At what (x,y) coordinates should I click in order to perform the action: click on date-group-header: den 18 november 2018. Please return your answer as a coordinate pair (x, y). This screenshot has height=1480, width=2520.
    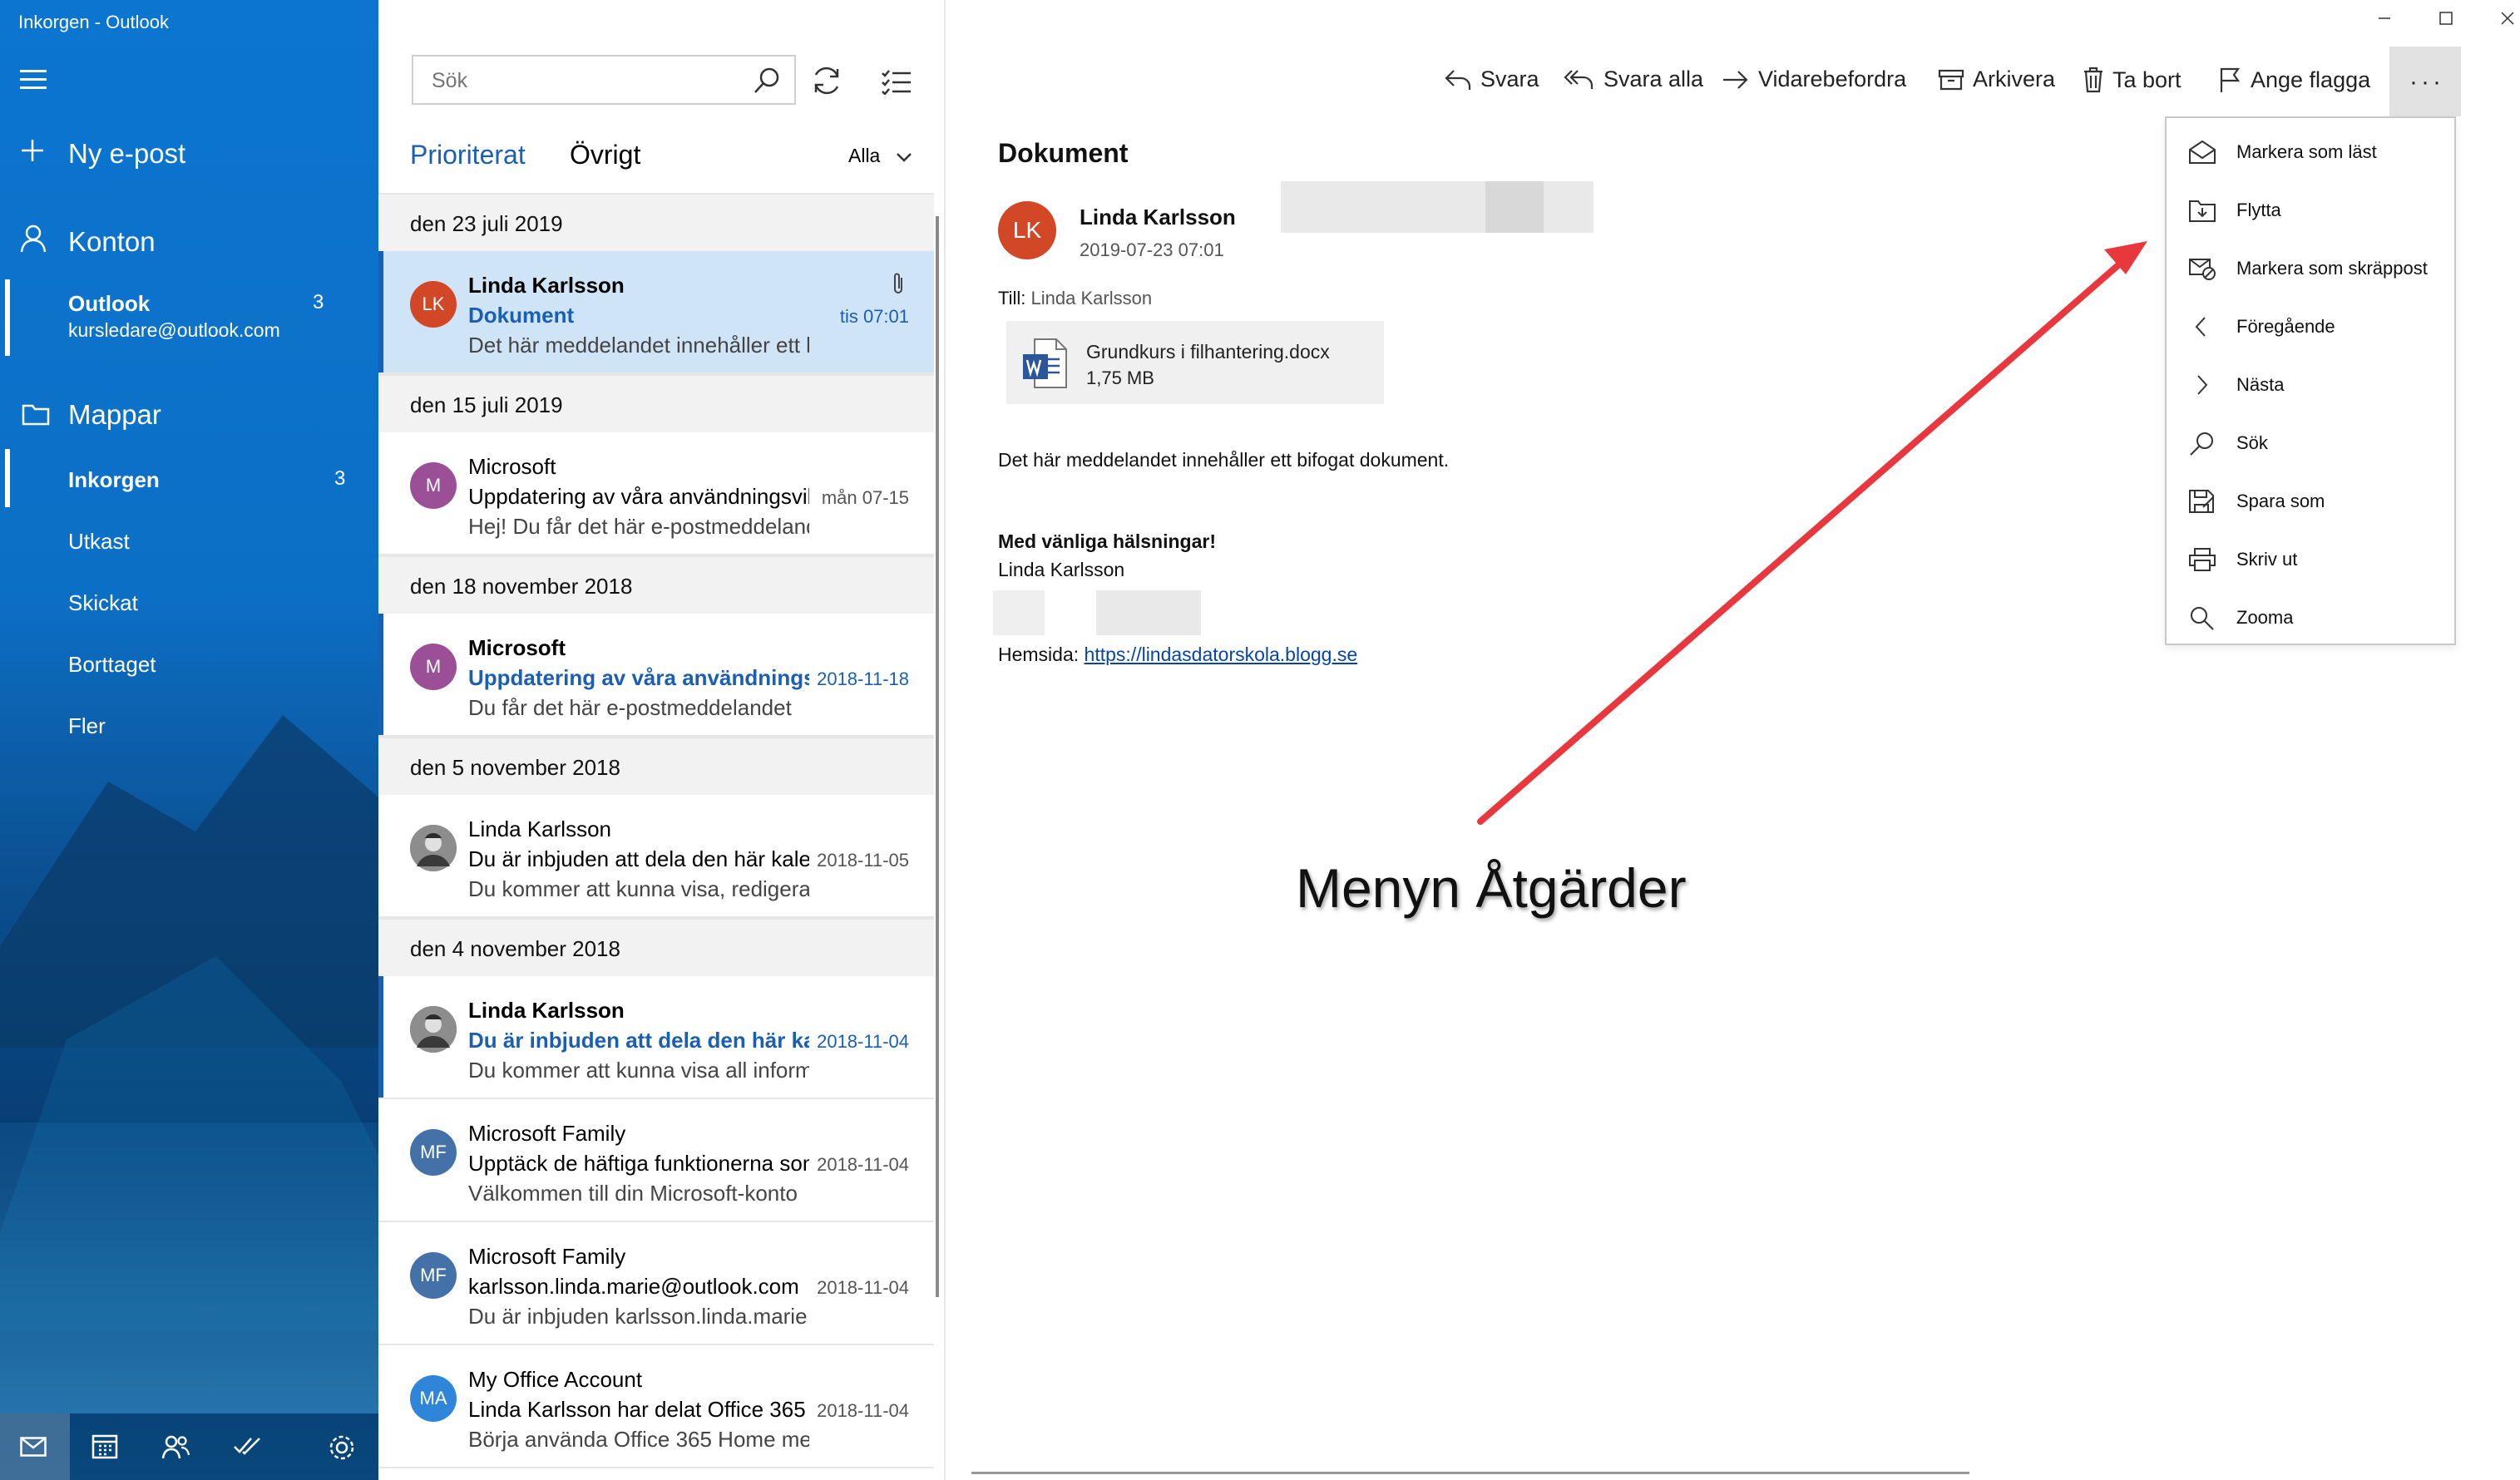
    Looking at the image, I should click on (656, 584).